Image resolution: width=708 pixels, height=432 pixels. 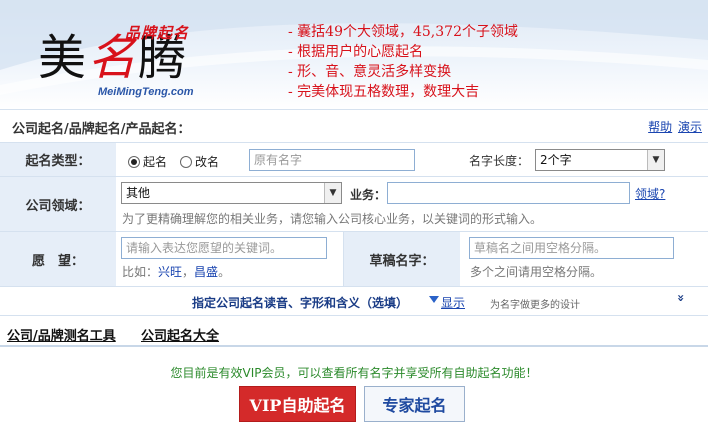 I want to click on show-options-link: 显示, so click(x=453, y=302).